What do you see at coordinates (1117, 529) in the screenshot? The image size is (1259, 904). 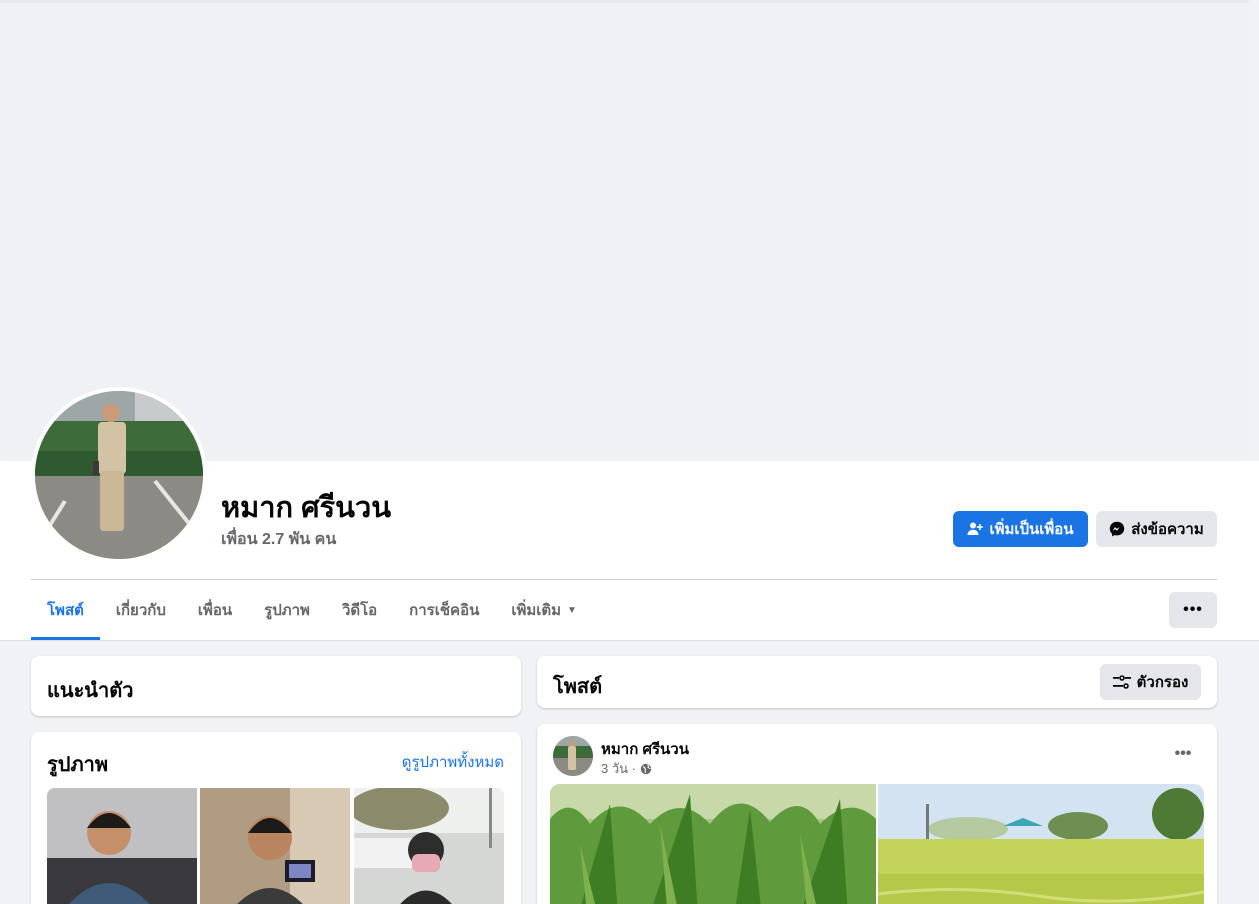 I see `messenger-icon` at bounding box center [1117, 529].